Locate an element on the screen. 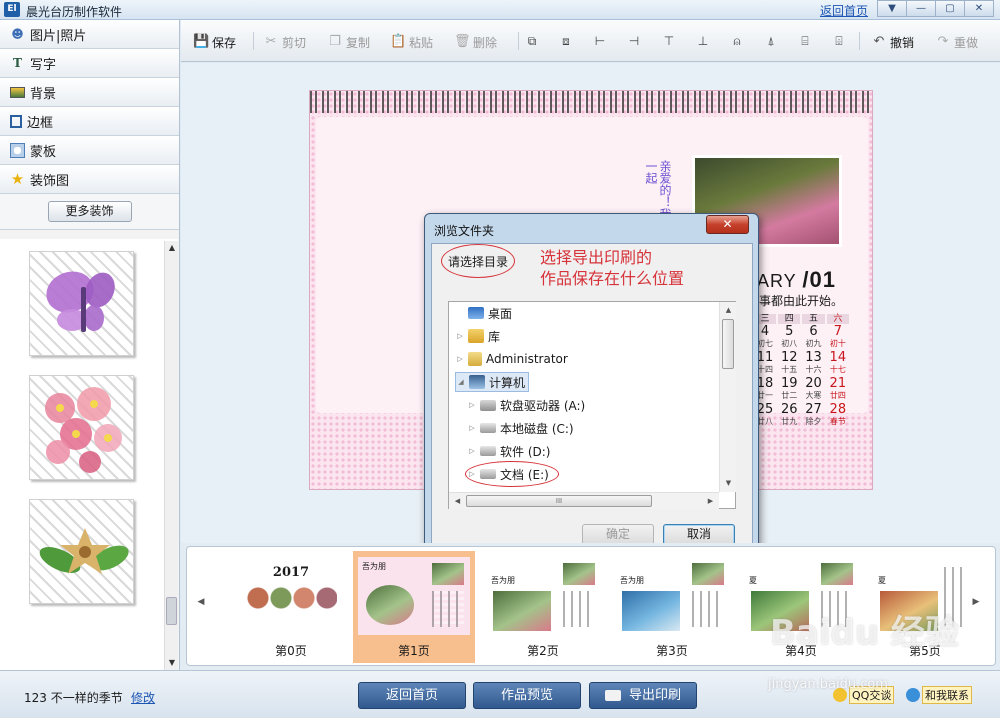 This screenshot has width=1000, height=718. tree-item-computer: ◢ 计算机 is located at coordinates (492, 382).